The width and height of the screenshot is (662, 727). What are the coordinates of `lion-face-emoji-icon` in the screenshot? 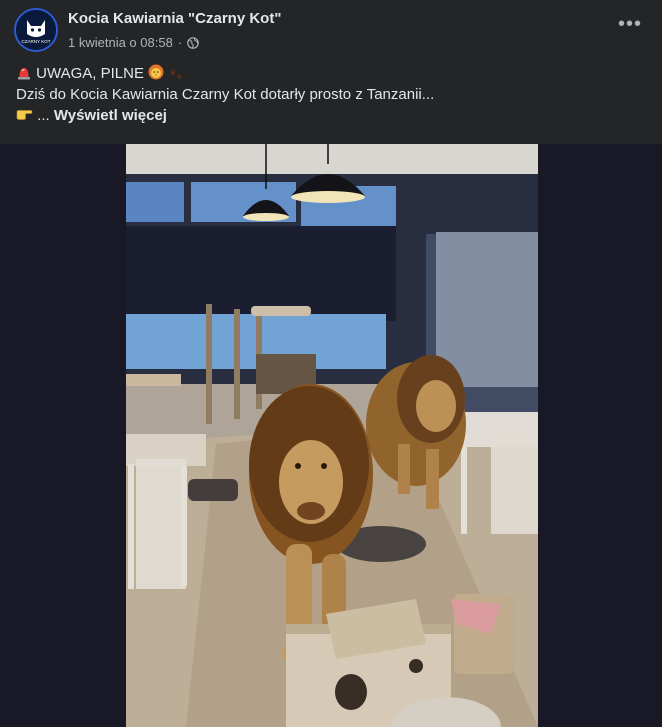 It's located at (156, 75).